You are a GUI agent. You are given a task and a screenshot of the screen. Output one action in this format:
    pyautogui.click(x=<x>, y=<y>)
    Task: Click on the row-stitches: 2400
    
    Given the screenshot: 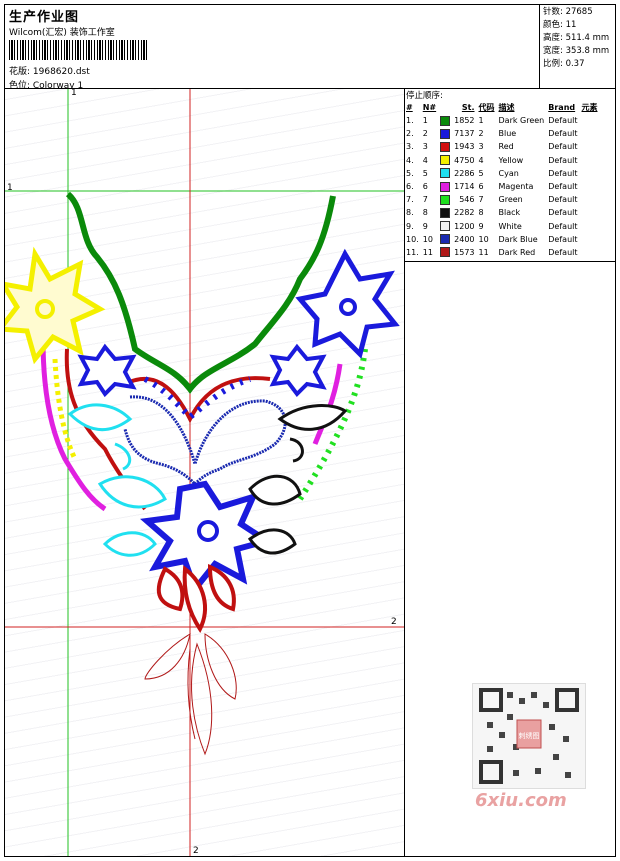 What is the action you would take?
    pyautogui.click(x=464, y=239)
    